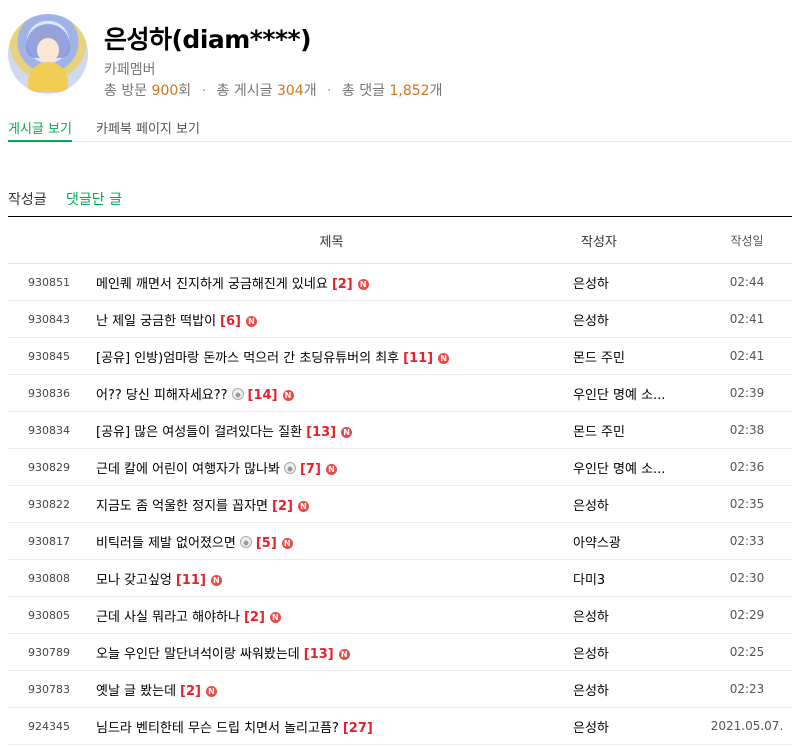 The width and height of the screenshot is (792, 745). What do you see at coordinates (40, 130) in the screenshot?
I see `tab-posts: 게시글 보기` at bounding box center [40, 130].